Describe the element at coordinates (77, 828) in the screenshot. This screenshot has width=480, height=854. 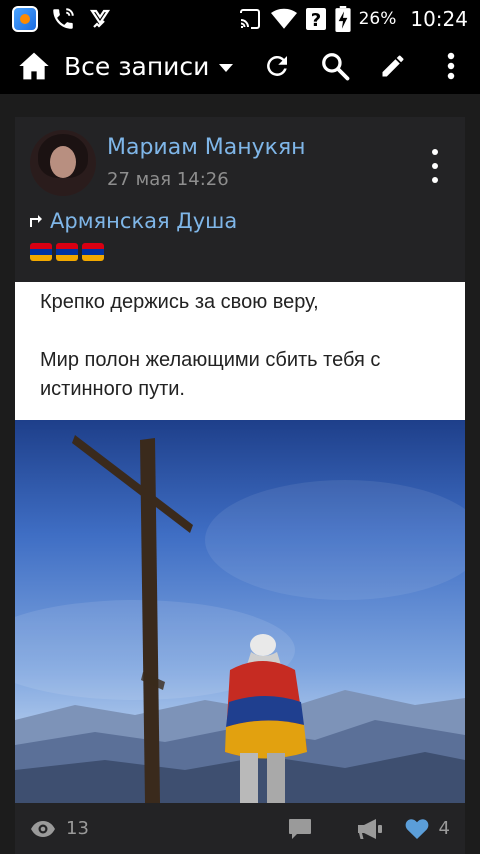
I see `views-count: 13` at that location.